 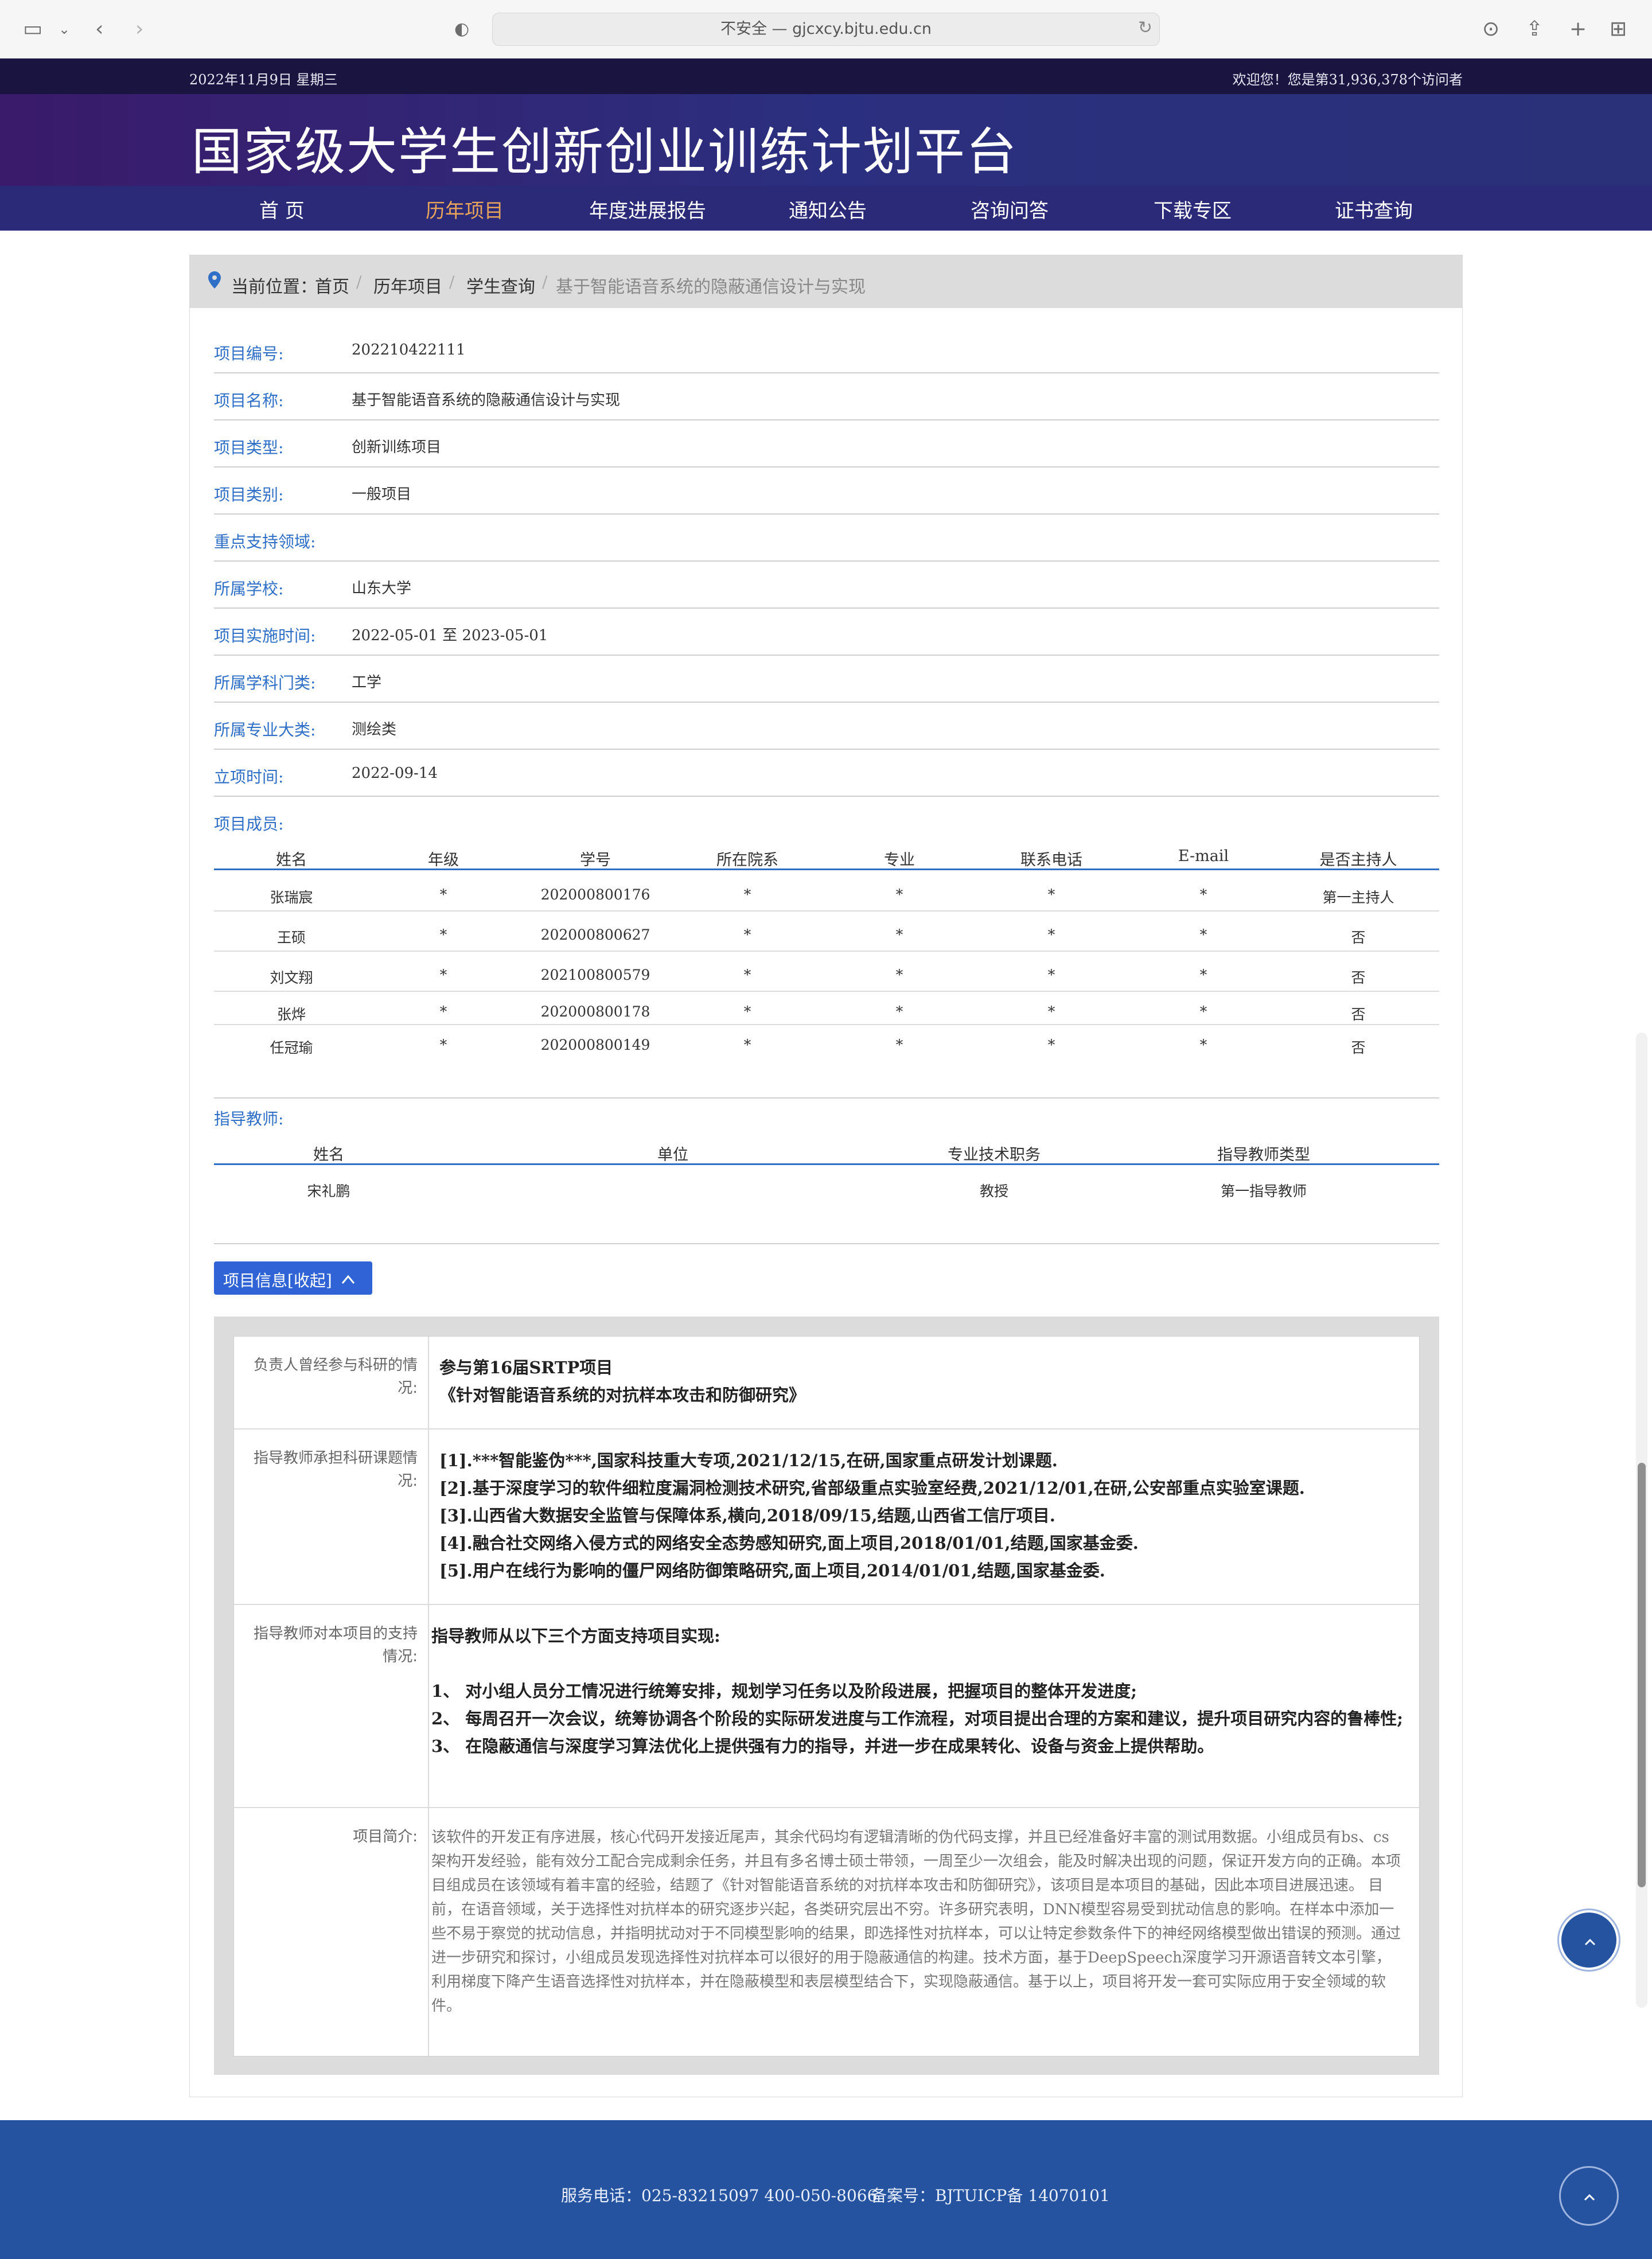 I want to click on top-info-strip: 2022年11月9日 星期三 欢迎您！您是第31,936,378个访问者, so click(x=826, y=76).